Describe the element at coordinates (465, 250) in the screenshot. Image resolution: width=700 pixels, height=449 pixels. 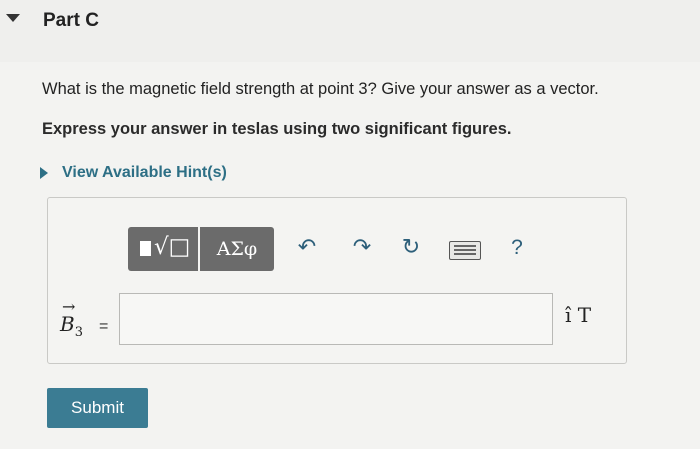
I see `keyboard-icon` at that location.